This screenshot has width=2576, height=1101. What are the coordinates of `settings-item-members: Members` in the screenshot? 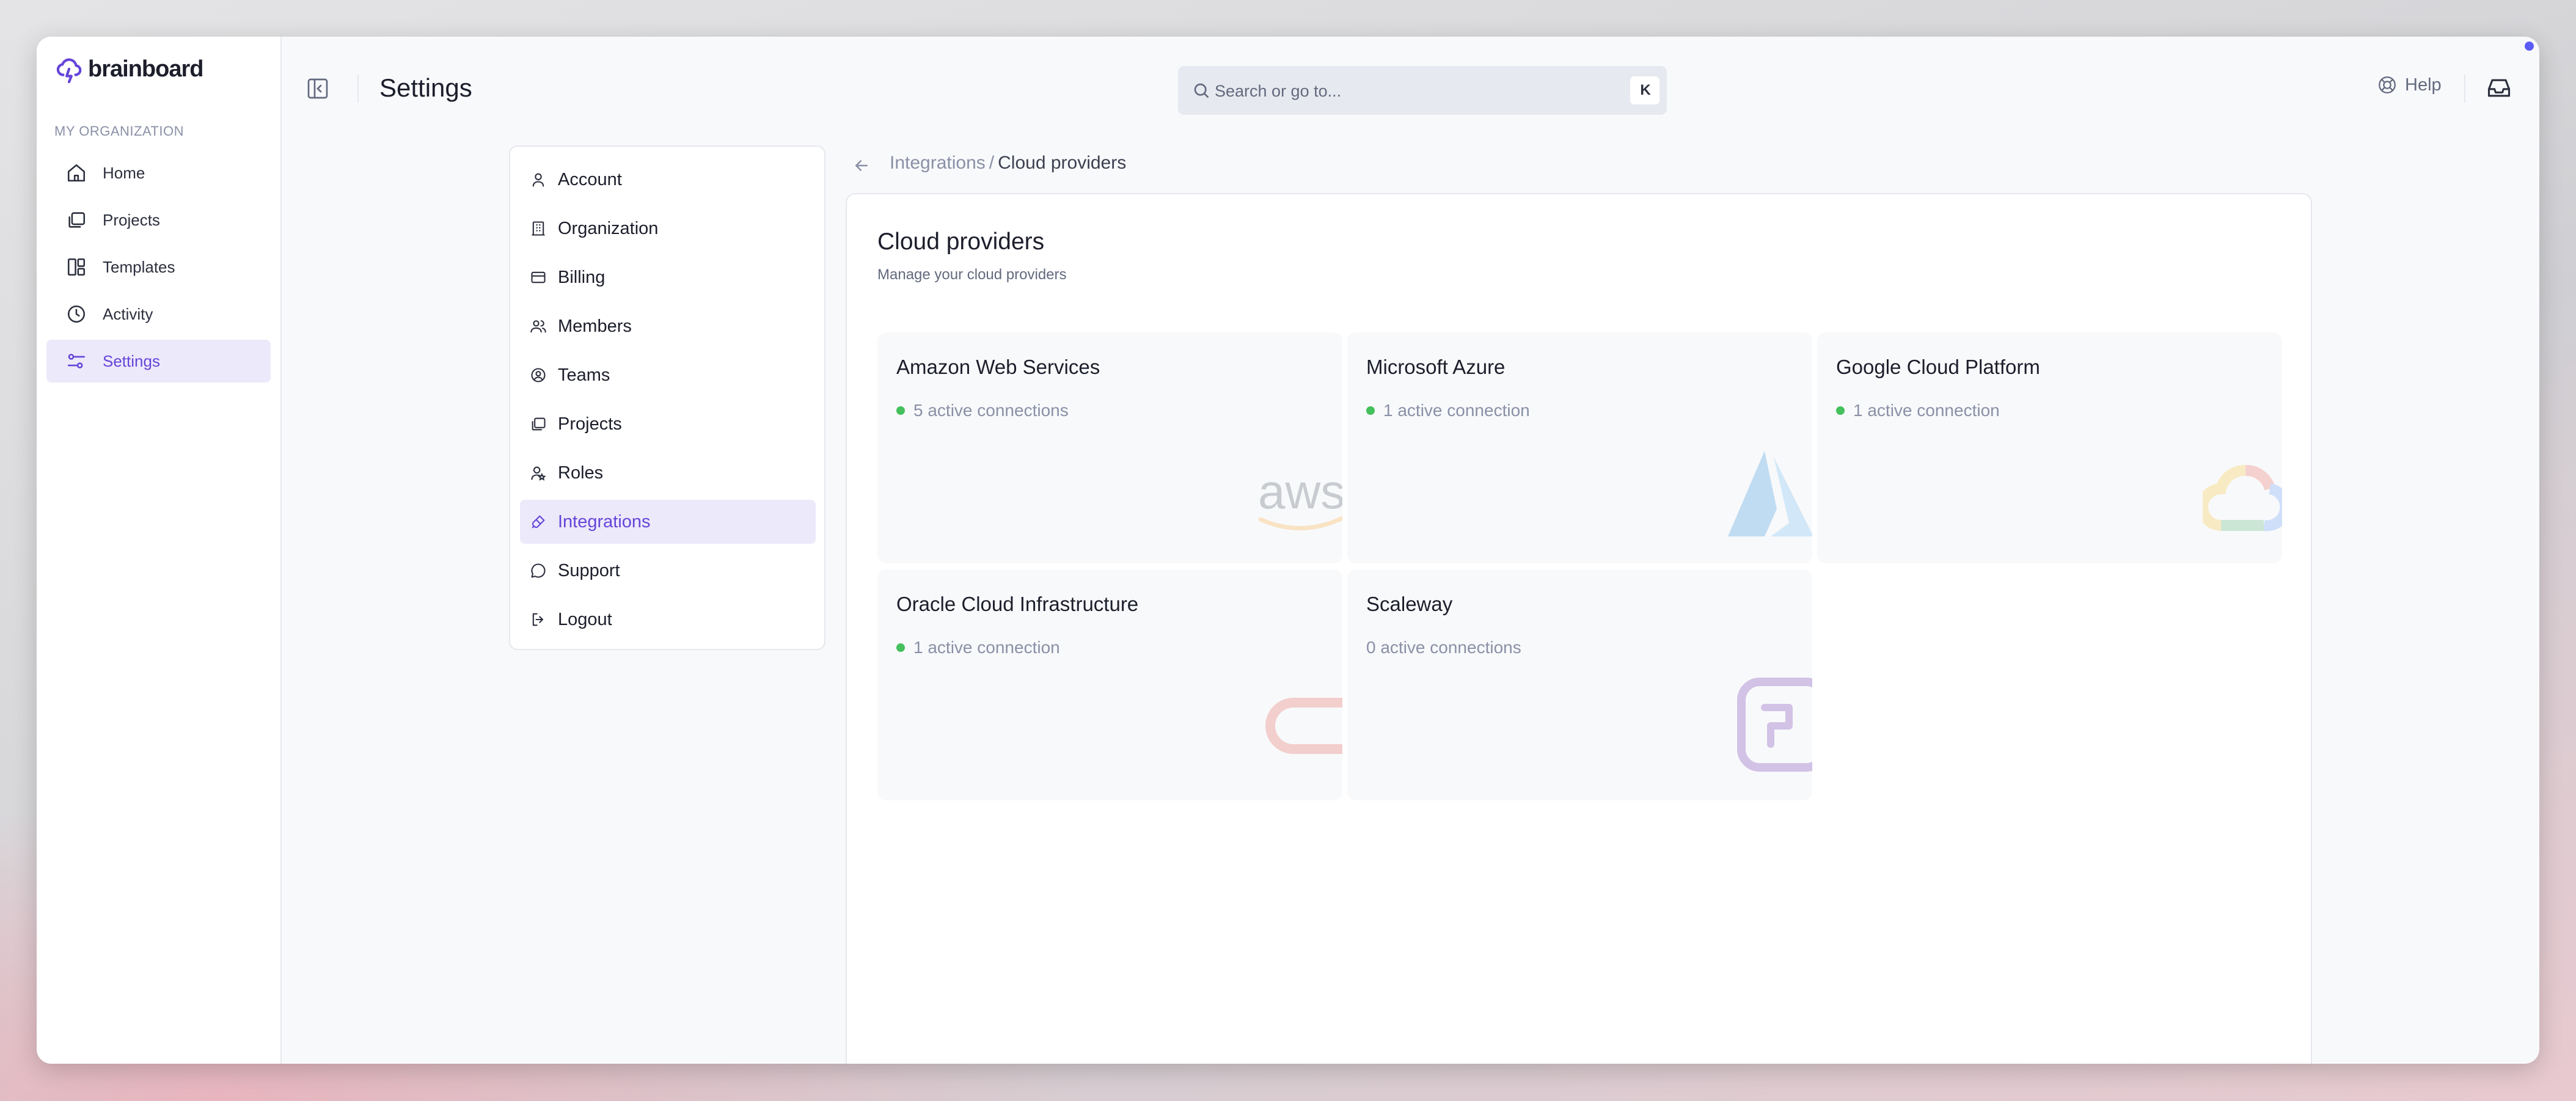 It's located at (668, 326).